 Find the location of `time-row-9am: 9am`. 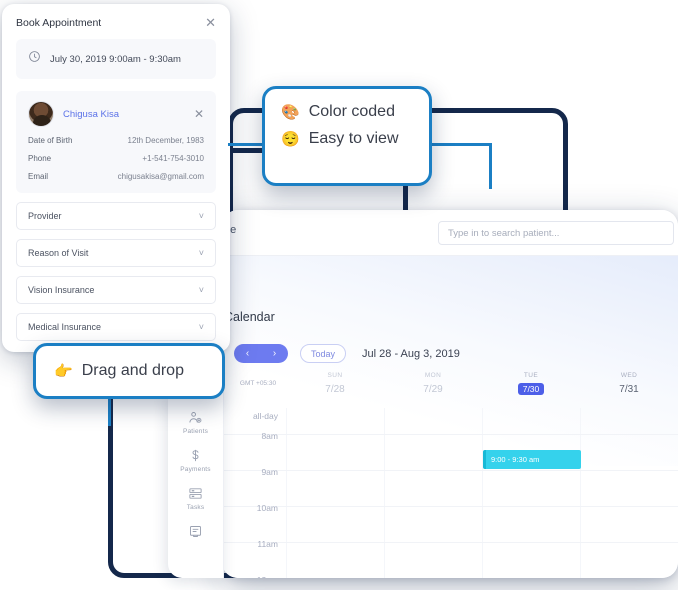

time-row-9am: 9am is located at coordinates (450, 486).